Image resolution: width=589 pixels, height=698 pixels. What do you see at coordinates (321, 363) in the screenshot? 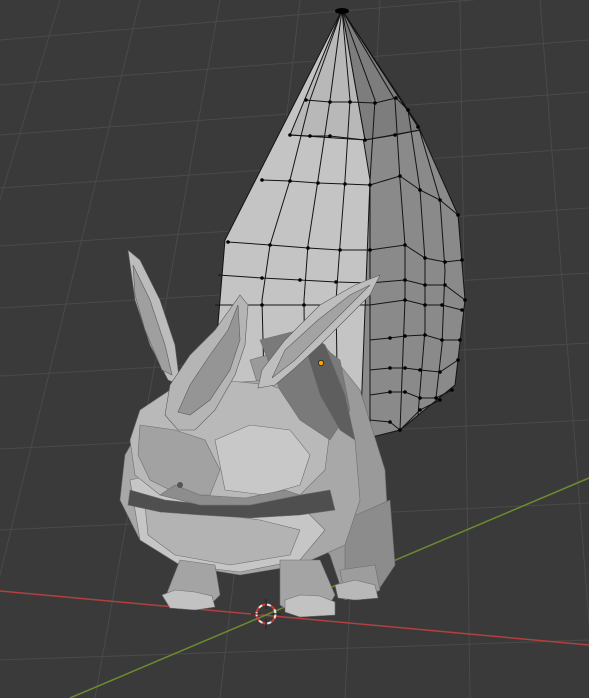
I see `active-vertex-marker` at bounding box center [321, 363].